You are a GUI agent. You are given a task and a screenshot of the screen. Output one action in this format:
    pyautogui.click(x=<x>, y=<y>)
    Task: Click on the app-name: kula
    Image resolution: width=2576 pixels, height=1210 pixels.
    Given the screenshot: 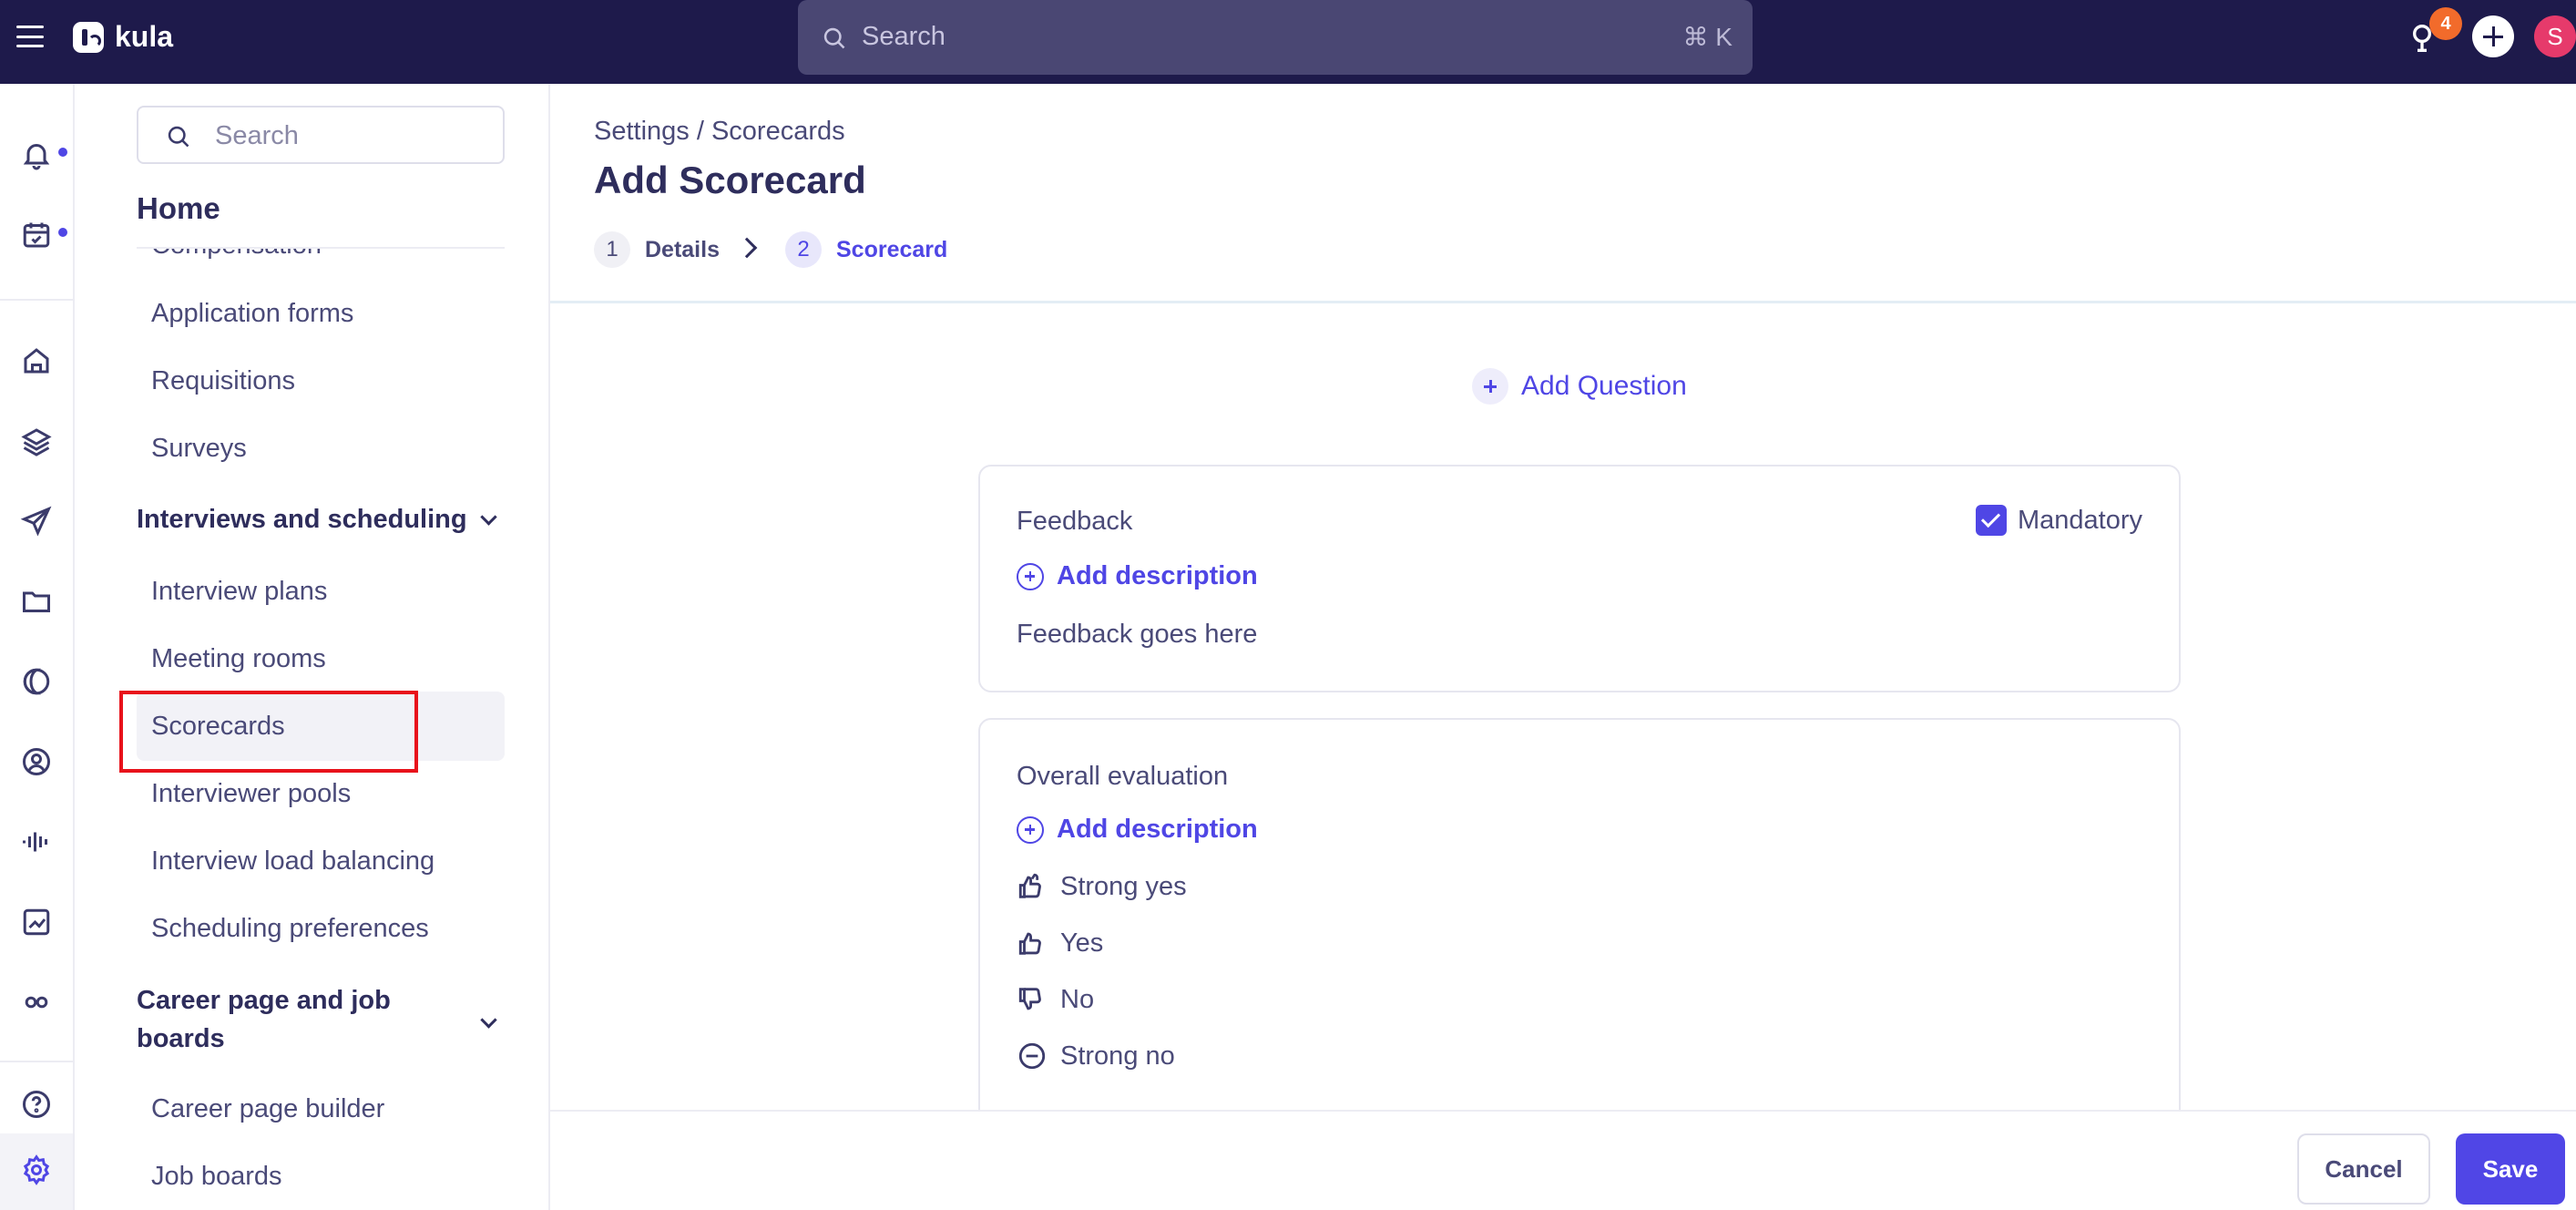 What is the action you would take?
    pyautogui.click(x=144, y=36)
    